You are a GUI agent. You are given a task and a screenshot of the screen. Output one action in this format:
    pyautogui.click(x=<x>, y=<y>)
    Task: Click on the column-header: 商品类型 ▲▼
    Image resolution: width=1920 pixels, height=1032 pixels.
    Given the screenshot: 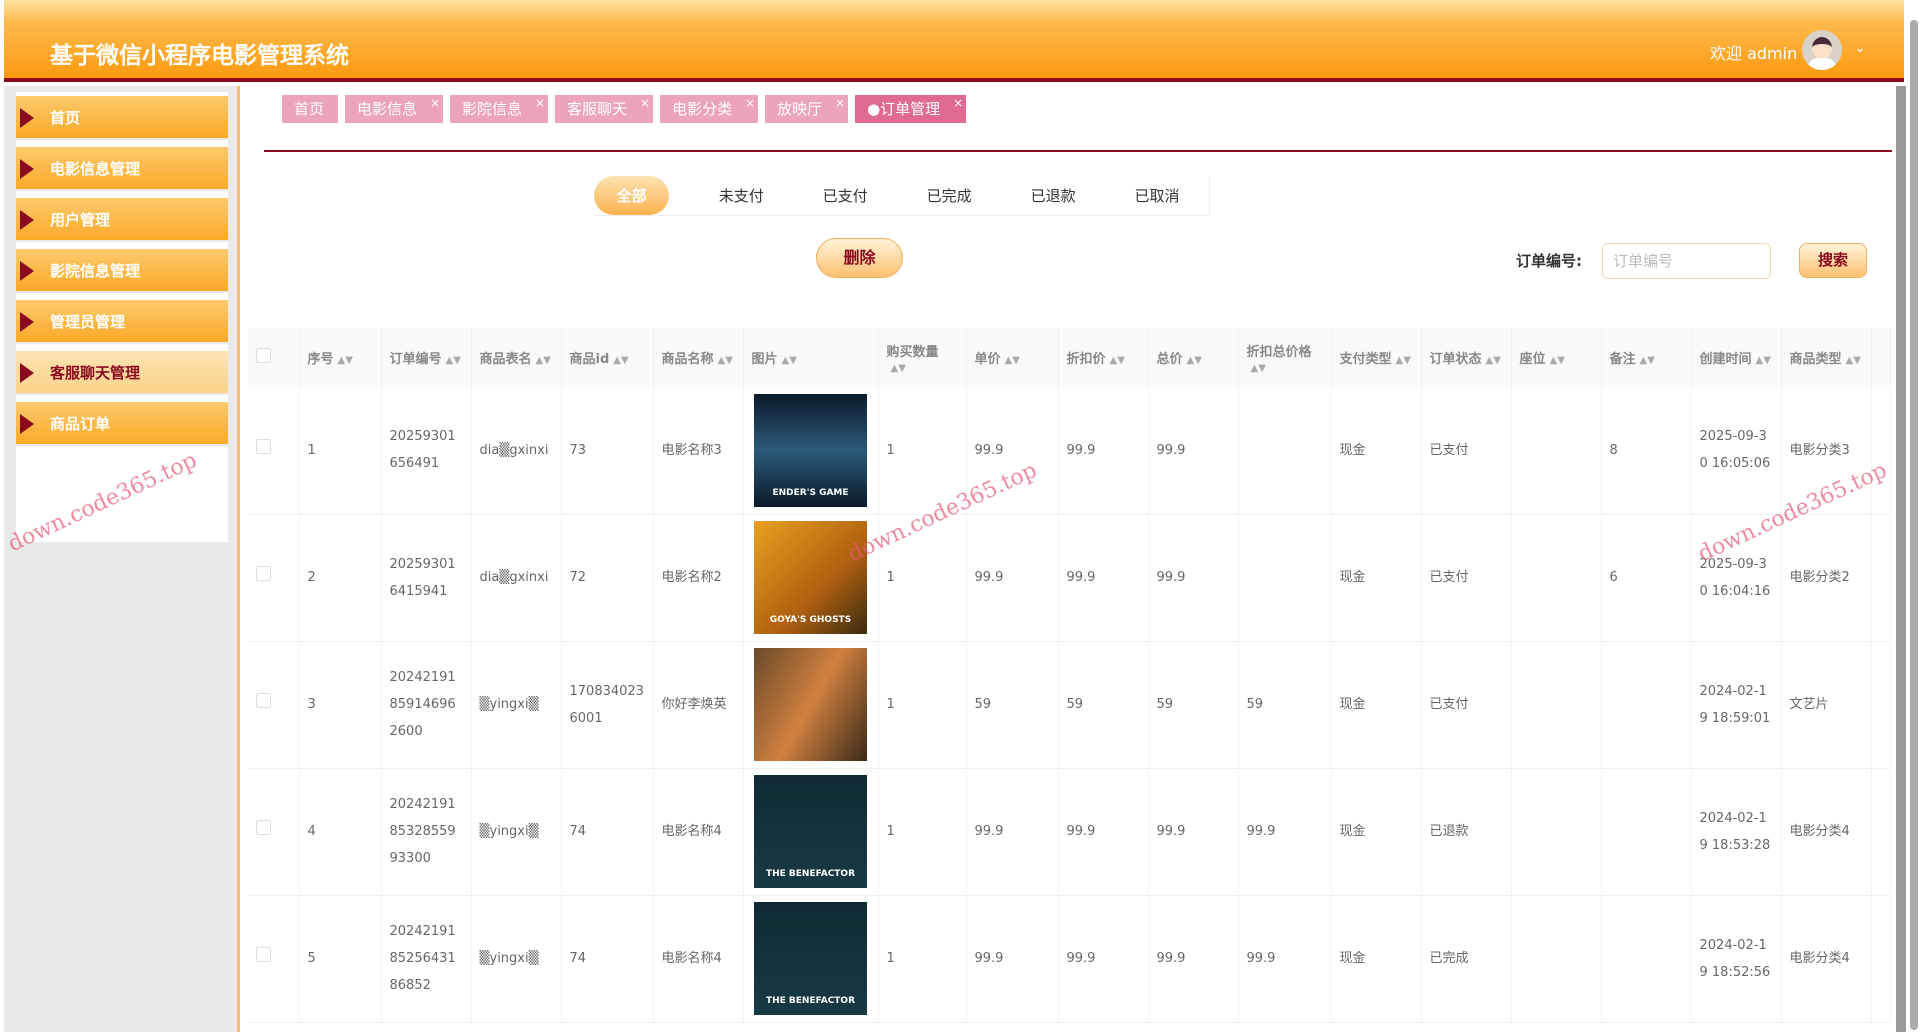 What is the action you would take?
    pyautogui.click(x=1826, y=357)
    